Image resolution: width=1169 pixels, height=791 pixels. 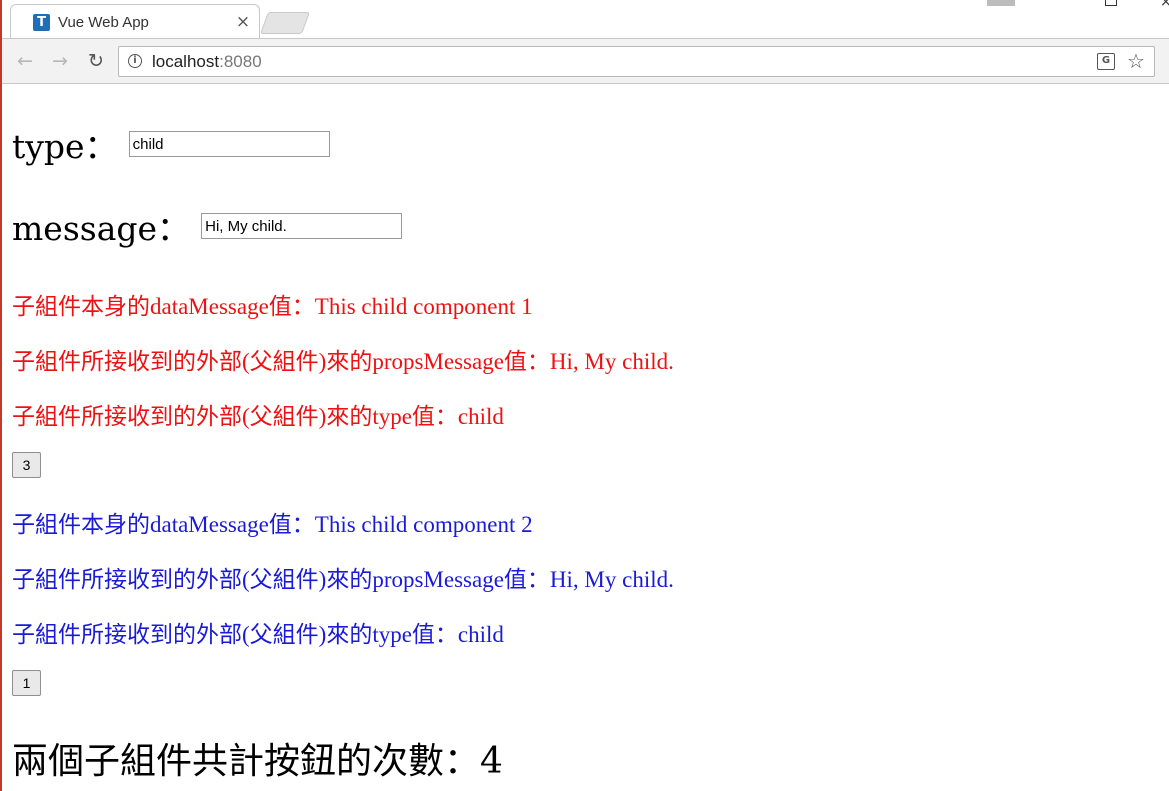 I want to click on close-tab-icon: ×, so click(x=243, y=22).